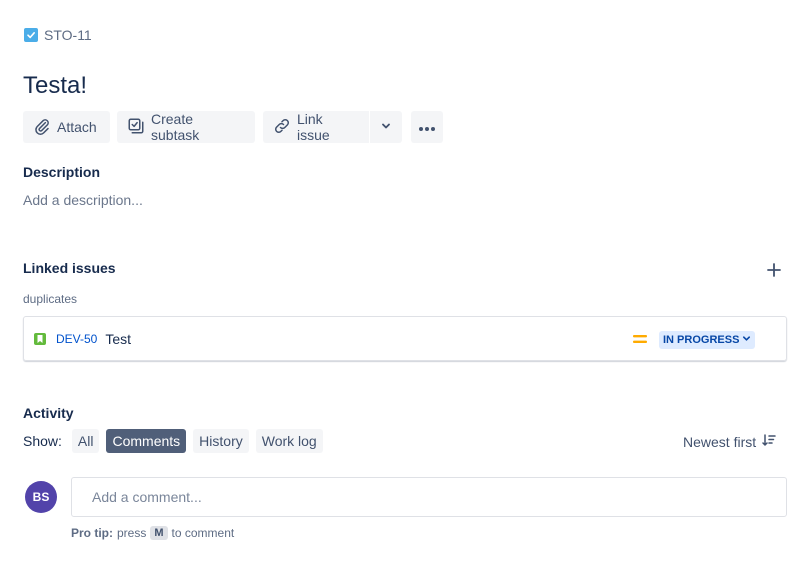 The width and height of the screenshot is (810, 584). What do you see at coordinates (77, 127) in the screenshot?
I see `attach-label: Attach` at bounding box center [77, 127].